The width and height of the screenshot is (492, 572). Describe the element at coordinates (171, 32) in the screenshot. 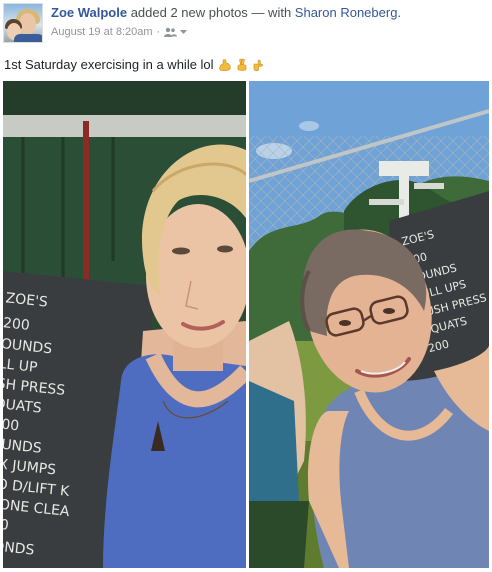

I see `friends-icon` at that location.